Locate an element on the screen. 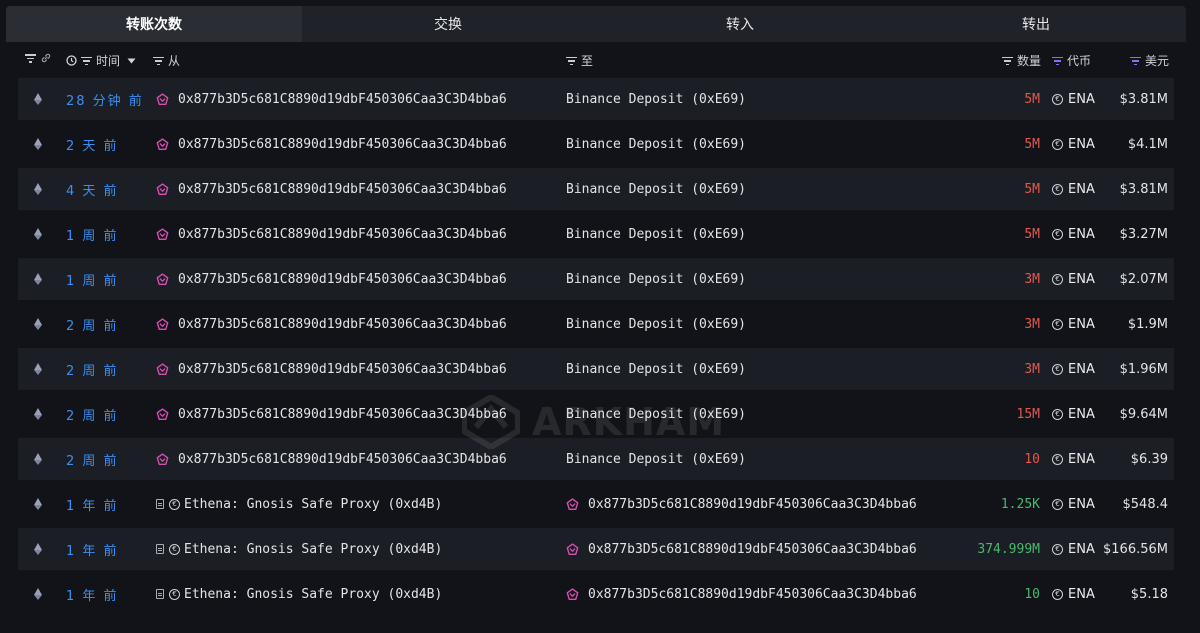  usd-column-header: 美元 is located at coordinates (1149, 60).